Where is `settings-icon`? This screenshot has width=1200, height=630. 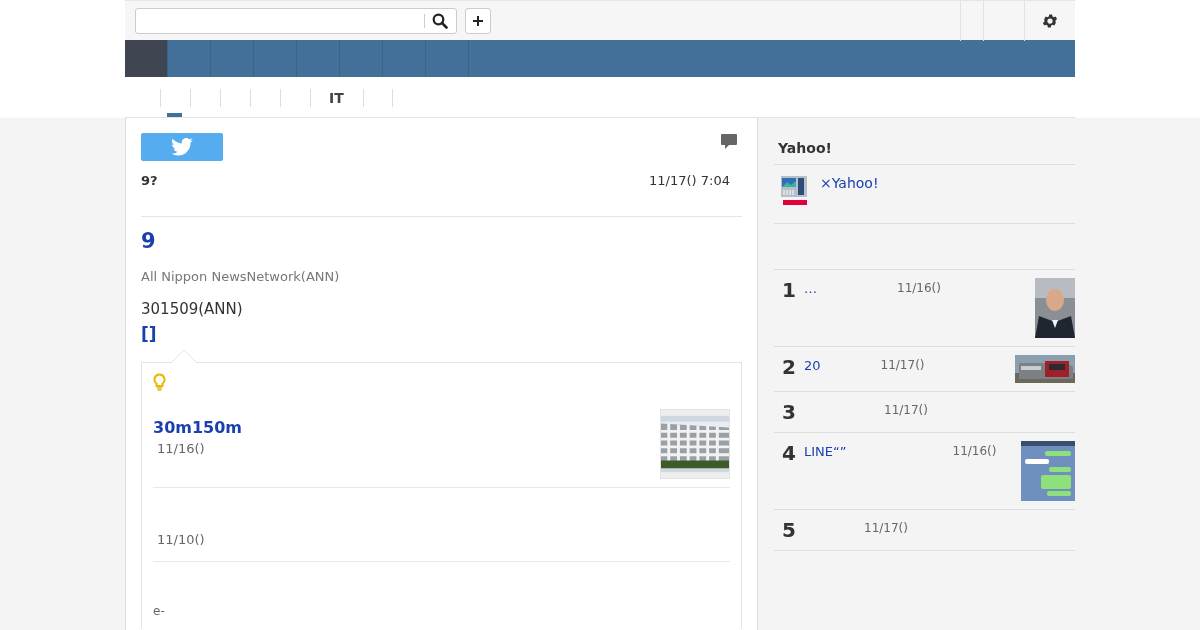
settings-icon is located at coordinates (1050, 20).